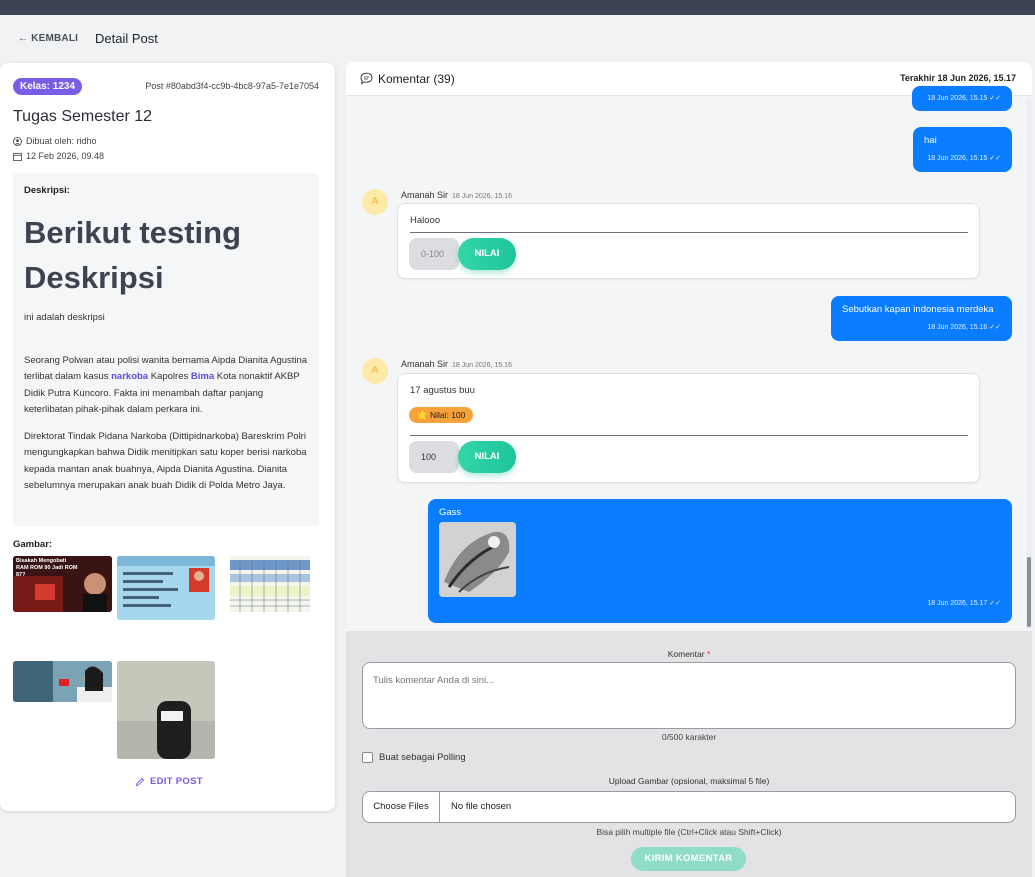  I want to click on last-update: Terakhir 18 Jun 2026, 15.17, so click(958, 78).